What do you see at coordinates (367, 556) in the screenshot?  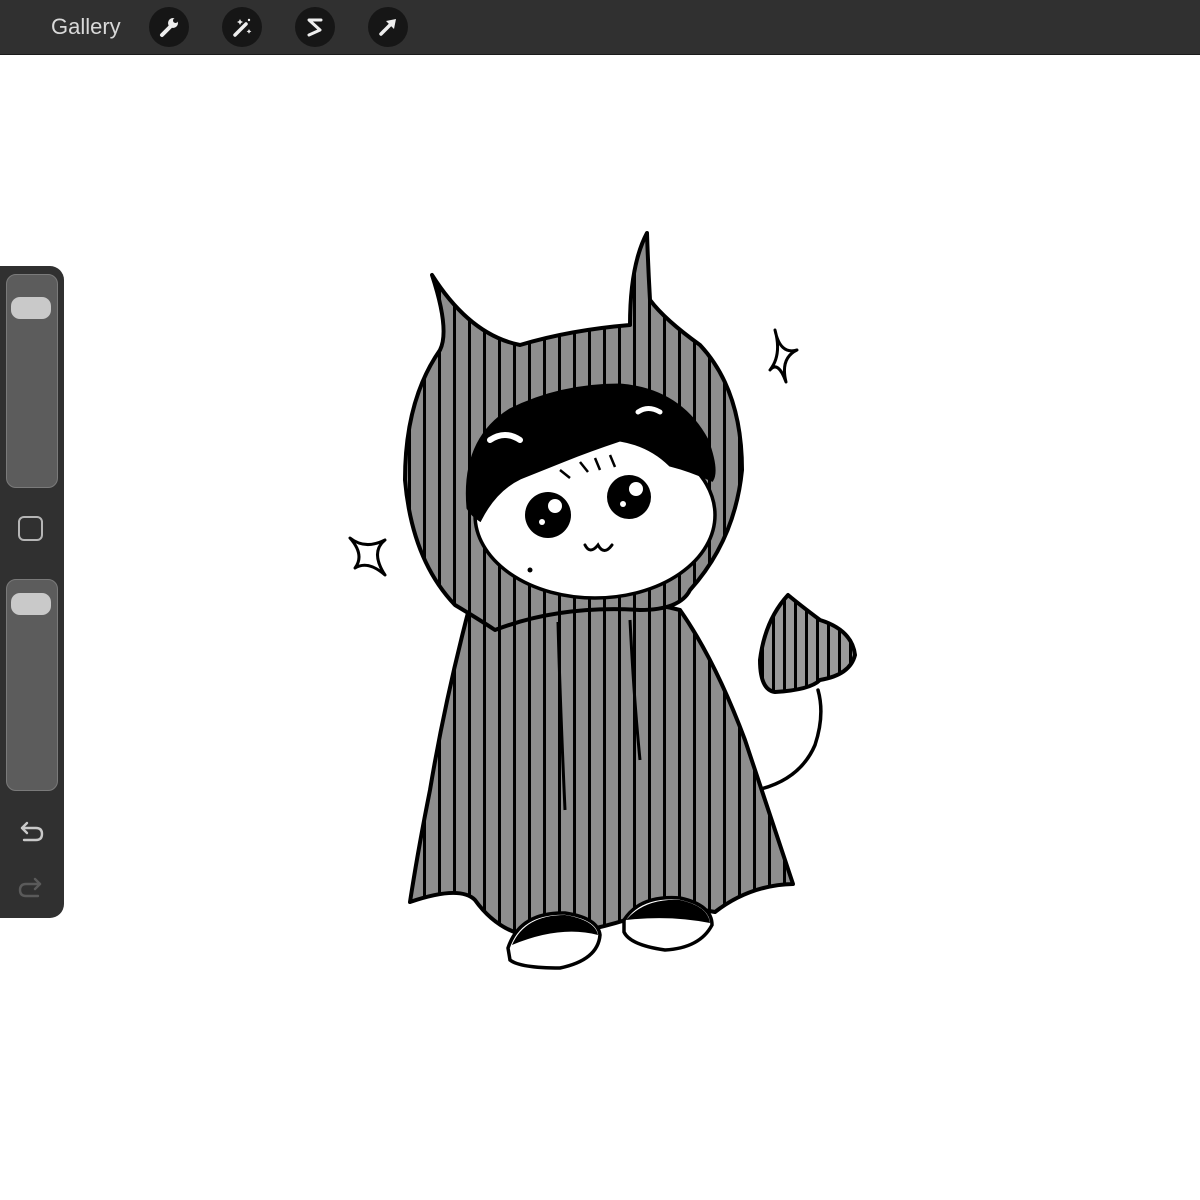 I see `sparkle-left` at bounding box center [367, 556].